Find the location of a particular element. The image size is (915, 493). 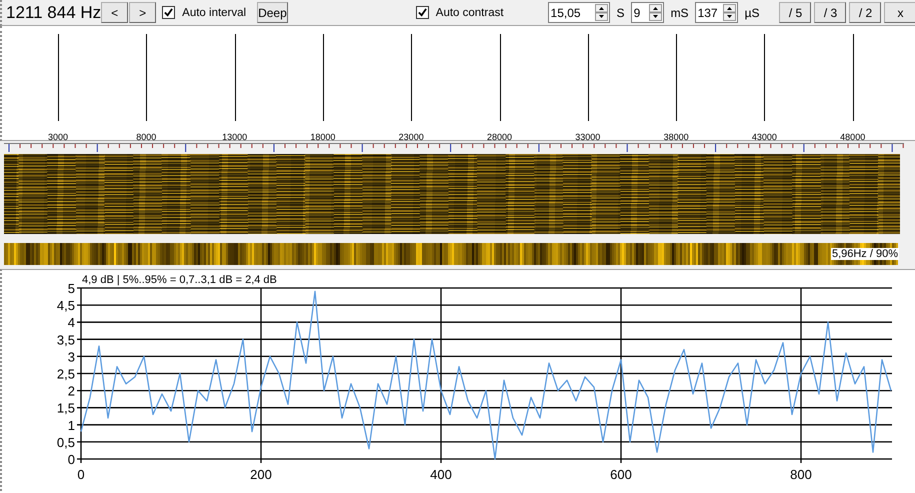

spin-input-field: 15,05 is located at coordinates (571, 13).